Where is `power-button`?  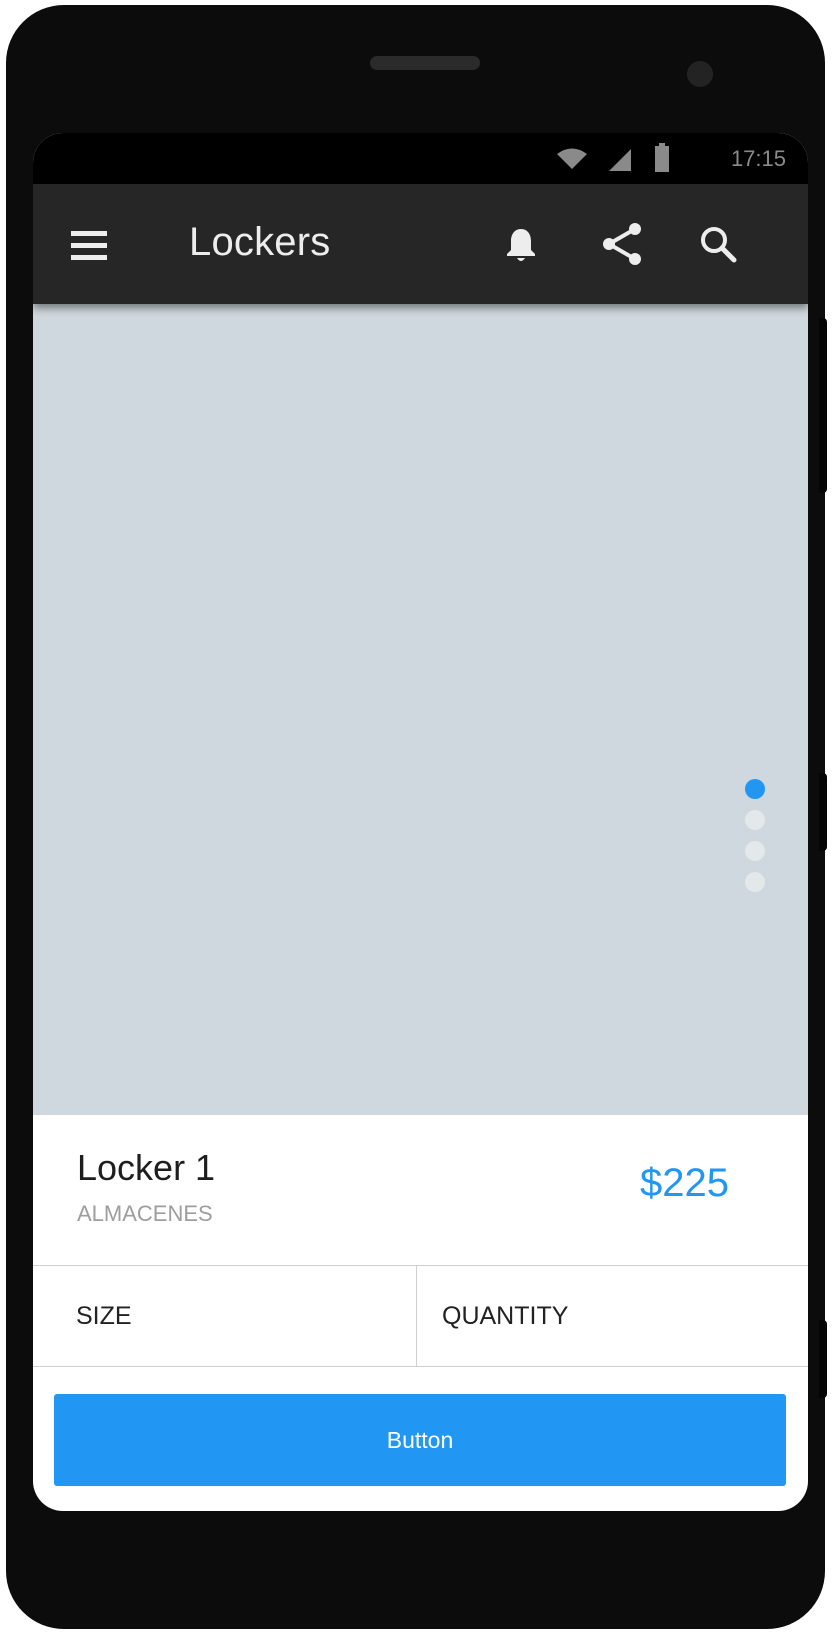 power-button is located at coordinates (823, 405).